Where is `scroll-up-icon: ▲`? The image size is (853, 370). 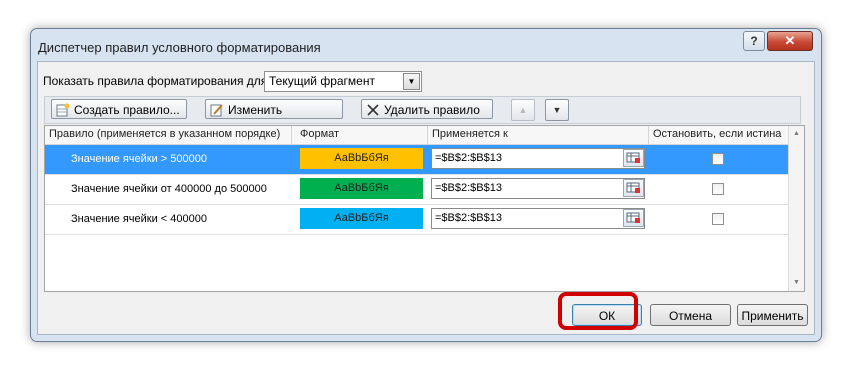 scroll-up-icon: ▲ is located at coordinates (796, 134).